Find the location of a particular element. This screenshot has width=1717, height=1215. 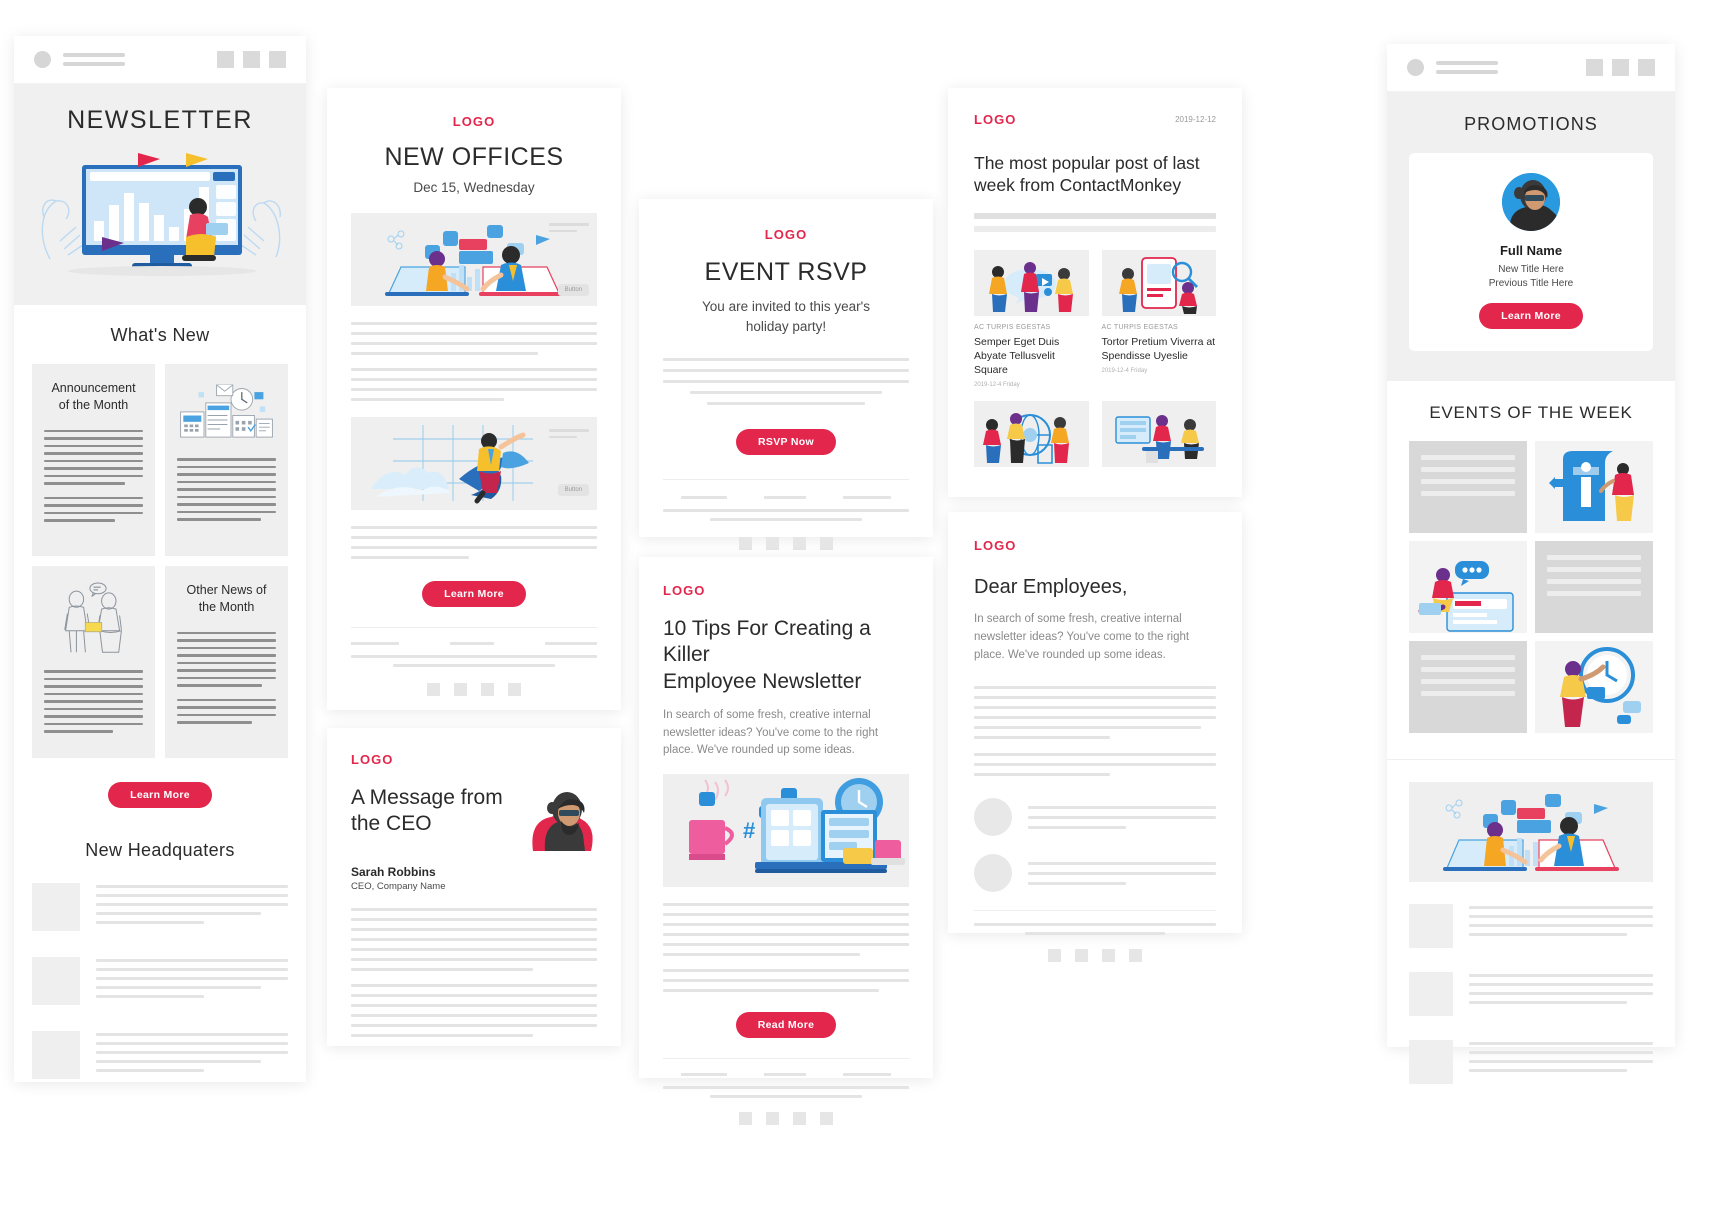

rsvp-now-button: RSVP Now is located at coordinates (785, 442).